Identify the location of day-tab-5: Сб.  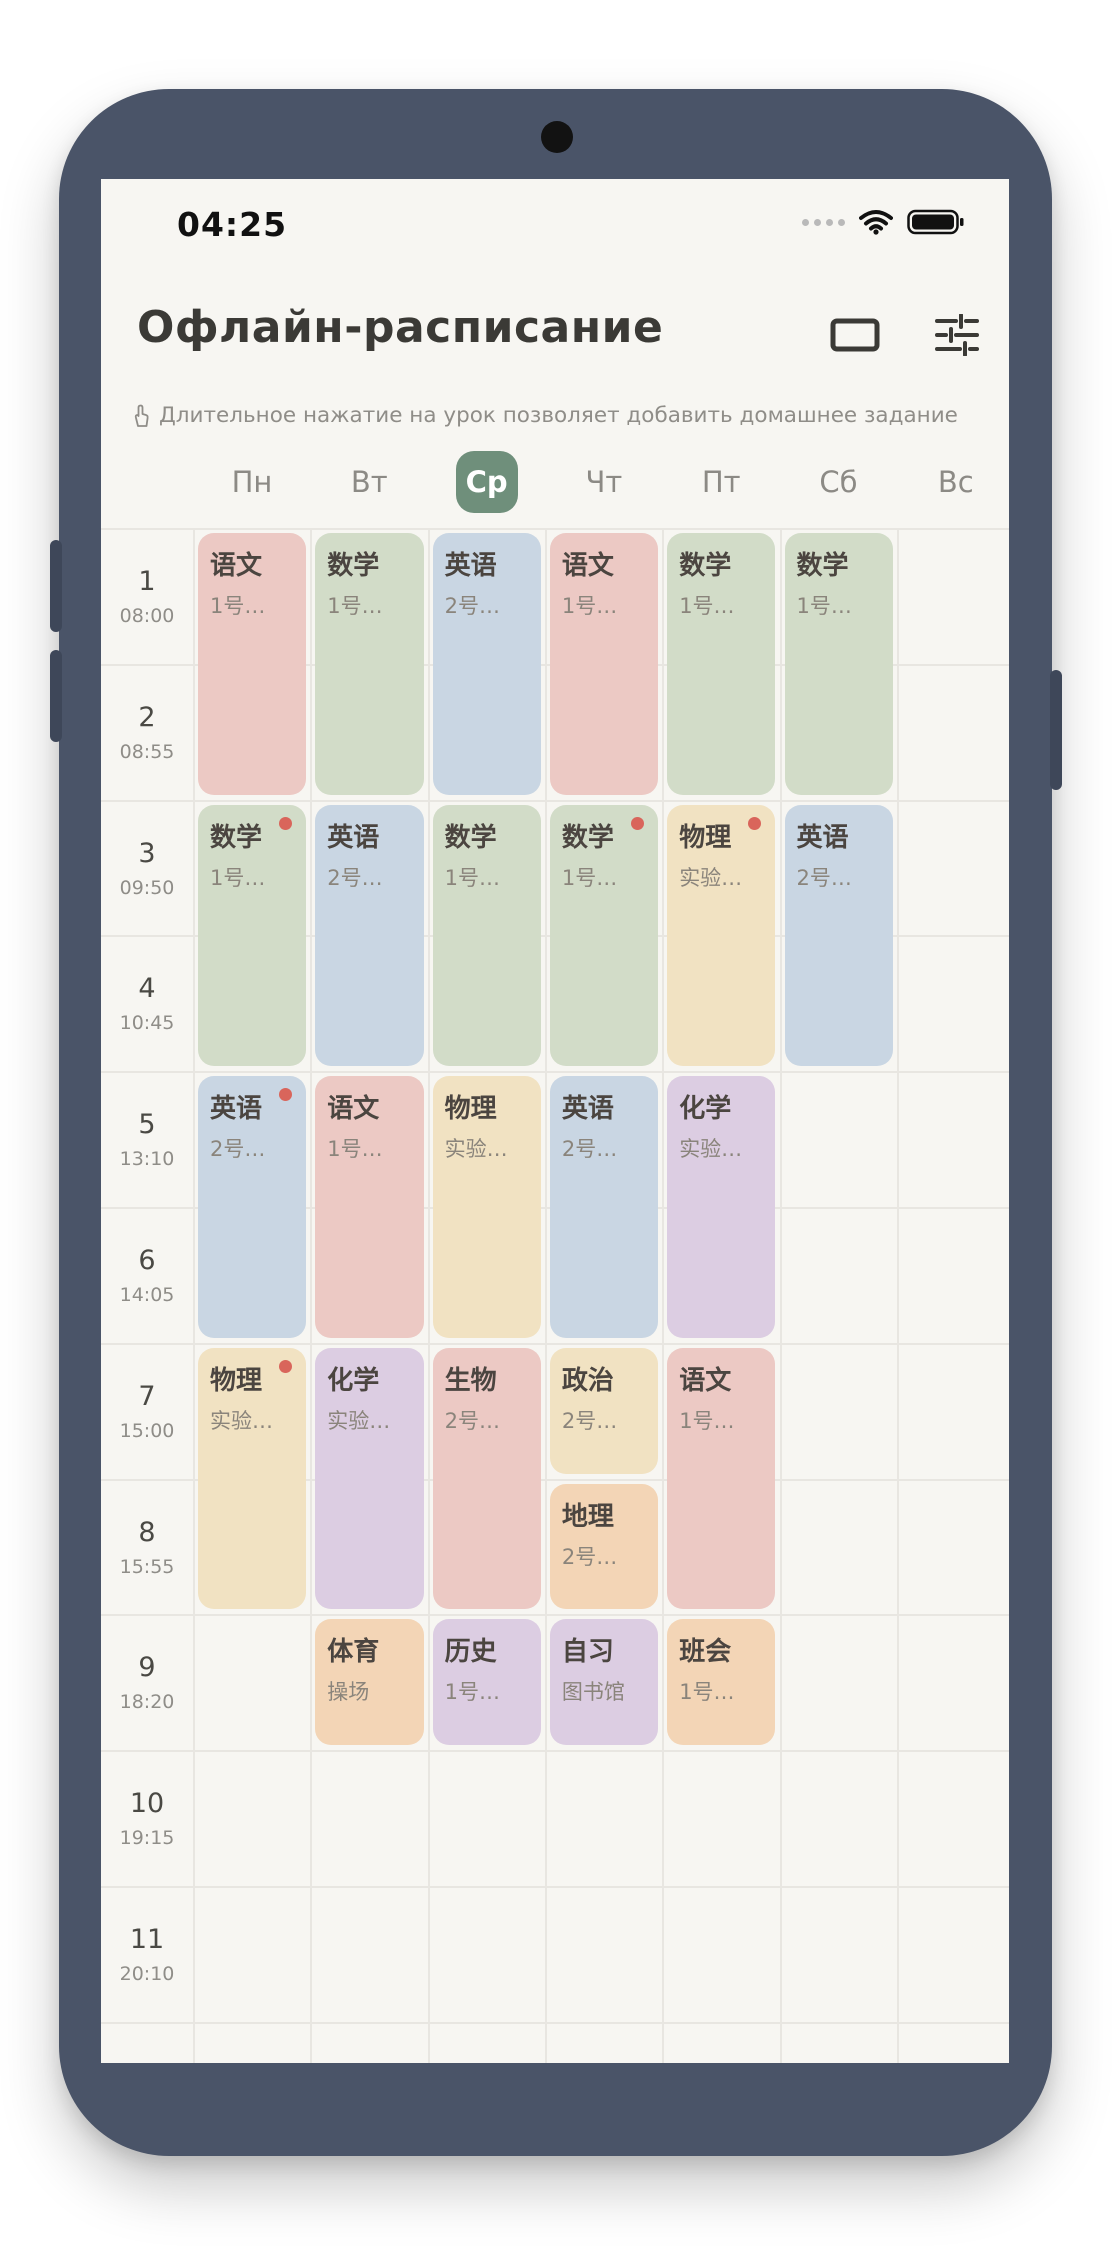
(839, 482).